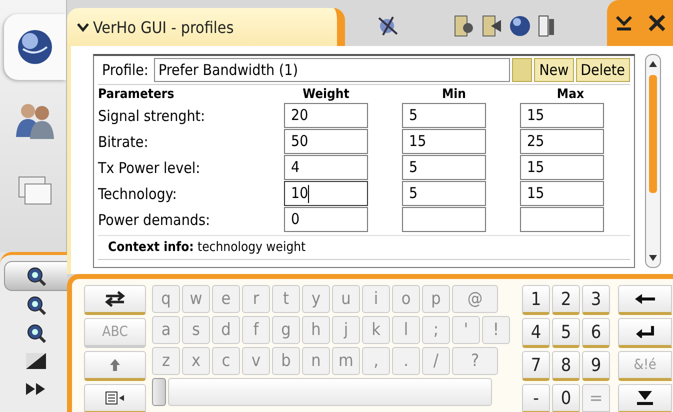 Image resolution: width=673 pixels, height=412 pixels. I want to click on column-header: Parameters, so click(137, 94).